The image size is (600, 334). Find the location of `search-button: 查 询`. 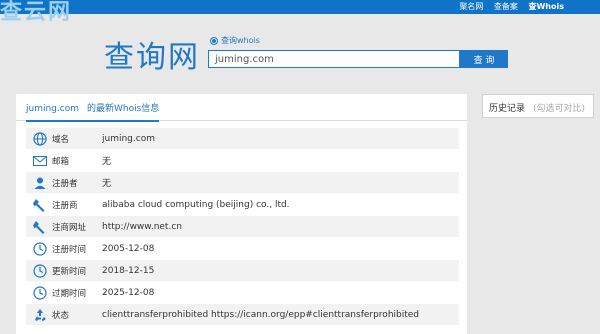

search-button: 查 询 is located at coordinates (484, 59).